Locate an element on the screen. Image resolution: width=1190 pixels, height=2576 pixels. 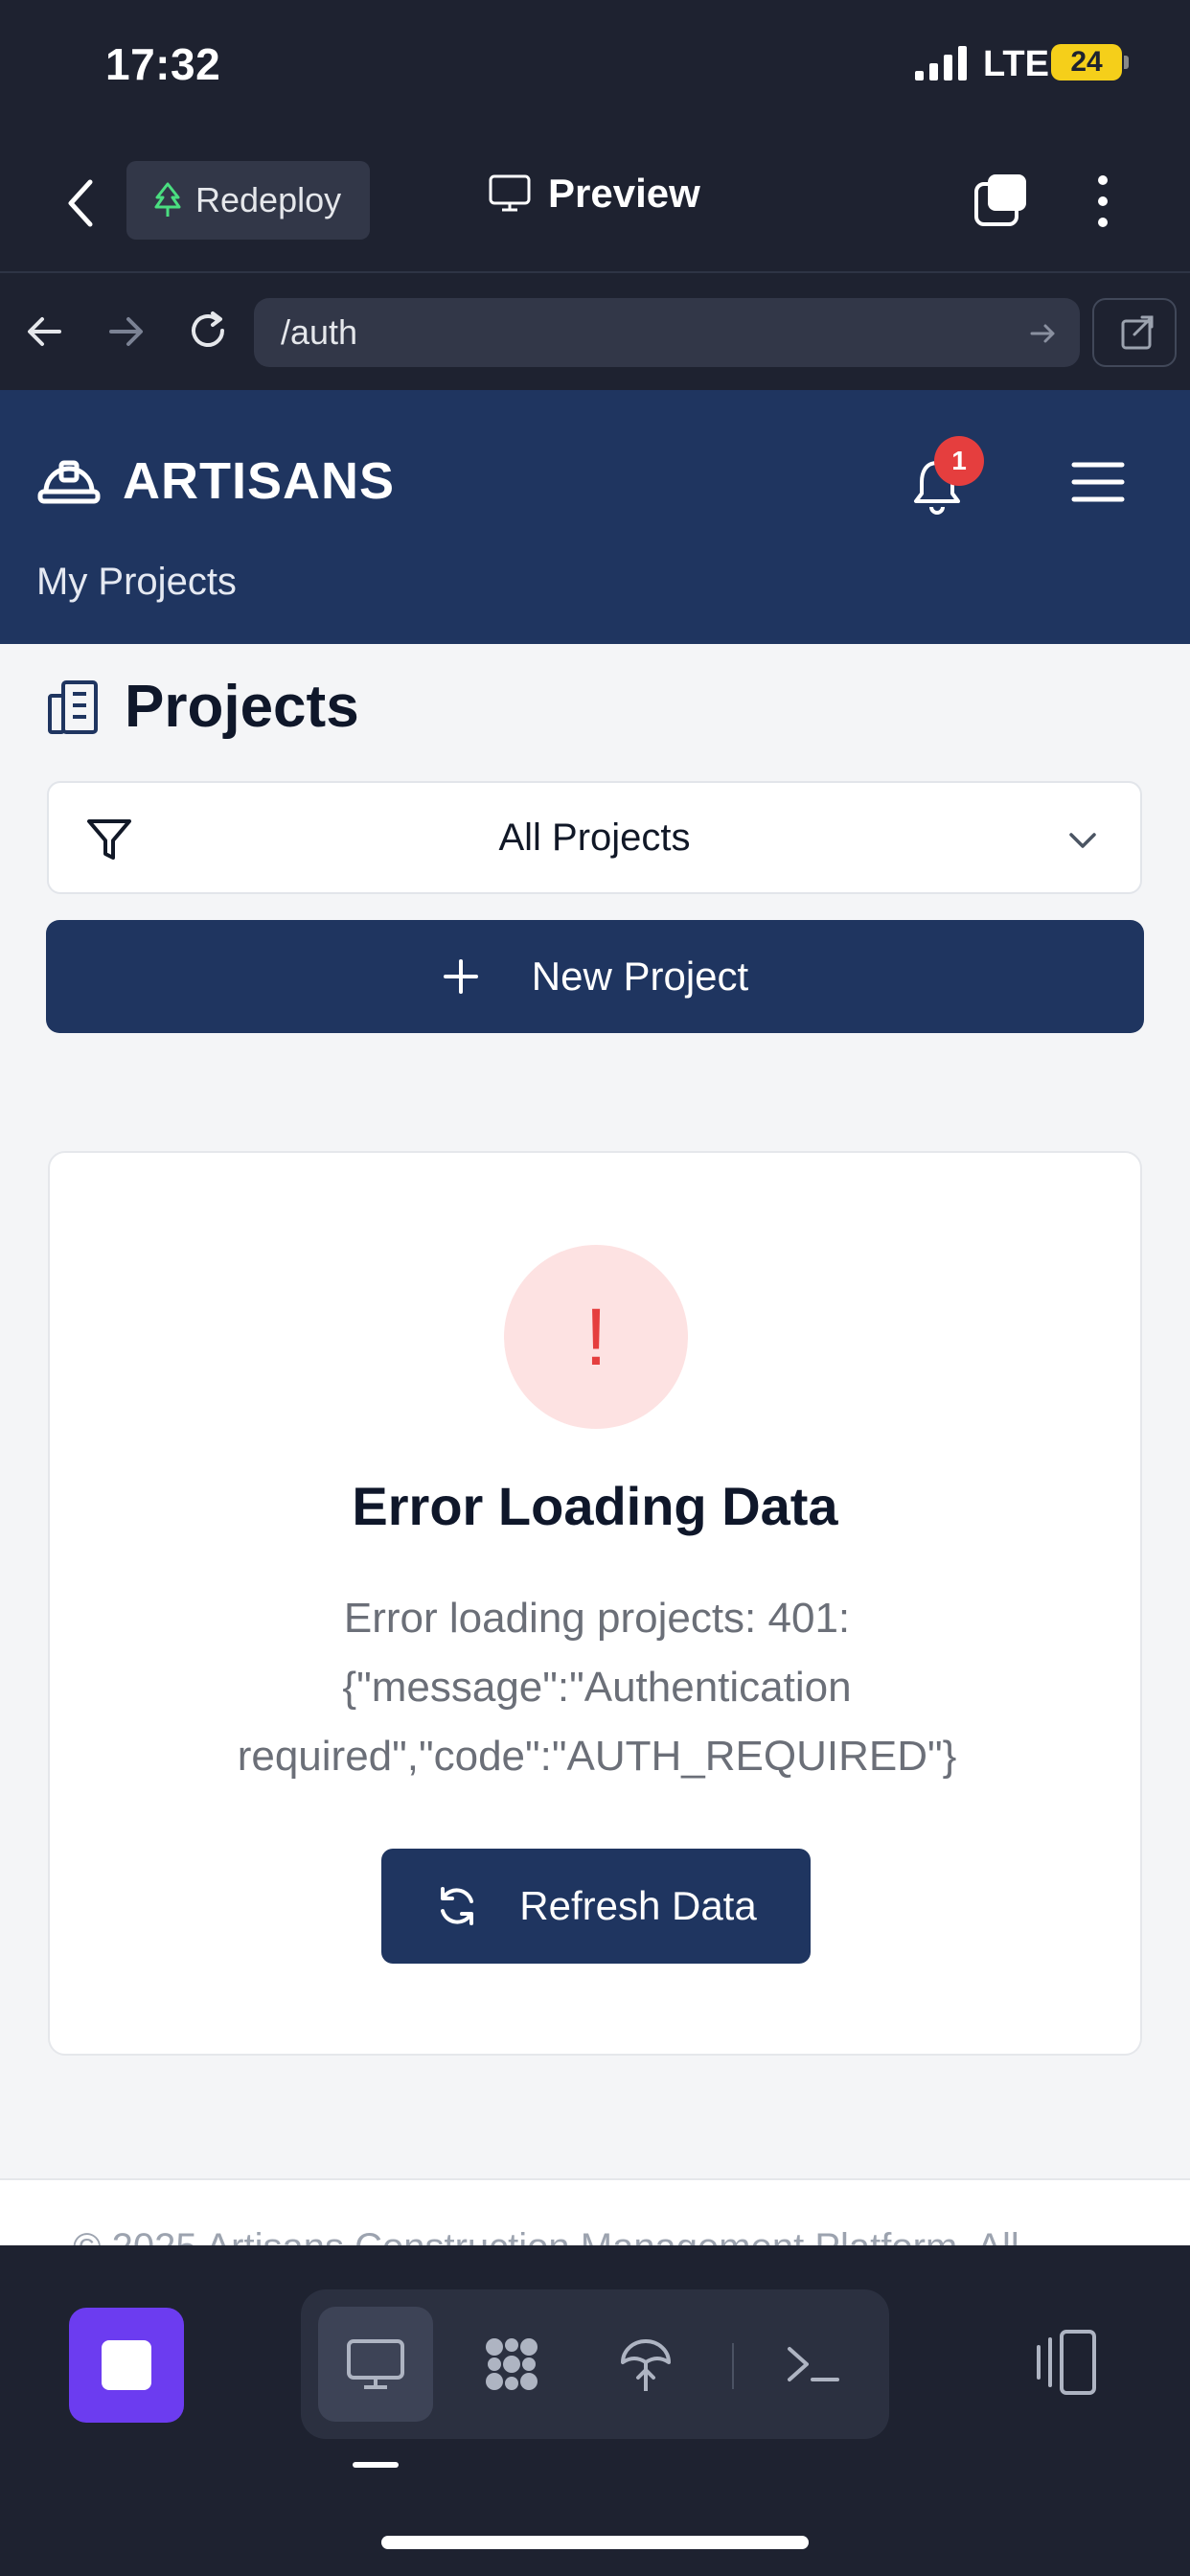
preview-label: Preview is located at coordinates (624, 193).